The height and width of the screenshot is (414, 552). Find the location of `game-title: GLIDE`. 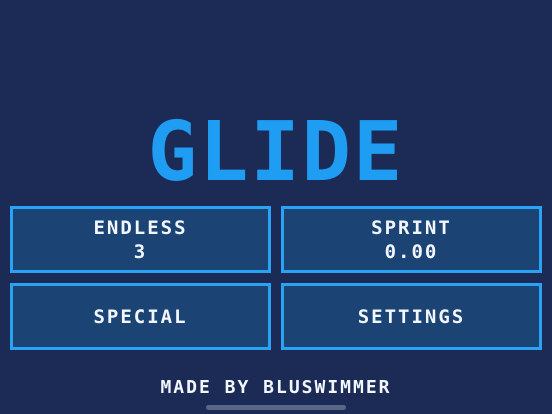

game-title: GLIDE is located at coordinates (276, 152).